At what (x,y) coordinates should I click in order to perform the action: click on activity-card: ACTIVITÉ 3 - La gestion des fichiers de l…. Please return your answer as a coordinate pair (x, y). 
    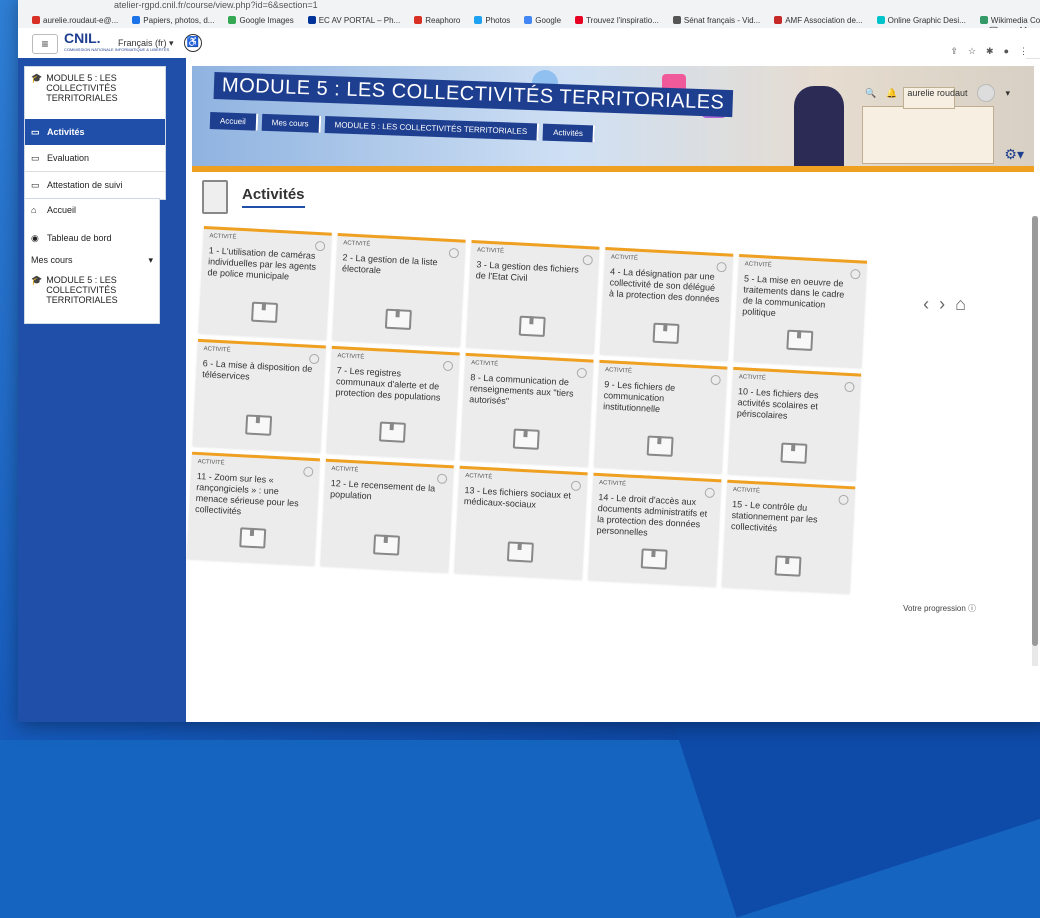
    Looking at the image, I should click on (533, 297).